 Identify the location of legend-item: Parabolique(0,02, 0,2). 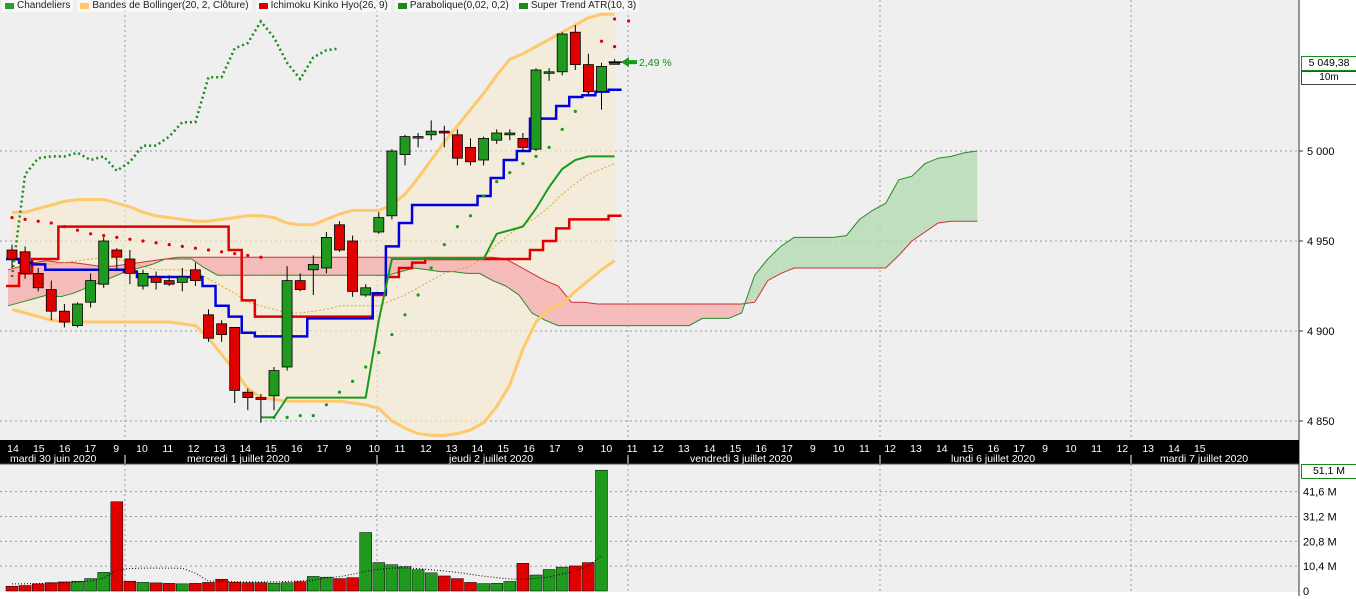
(453, 6).